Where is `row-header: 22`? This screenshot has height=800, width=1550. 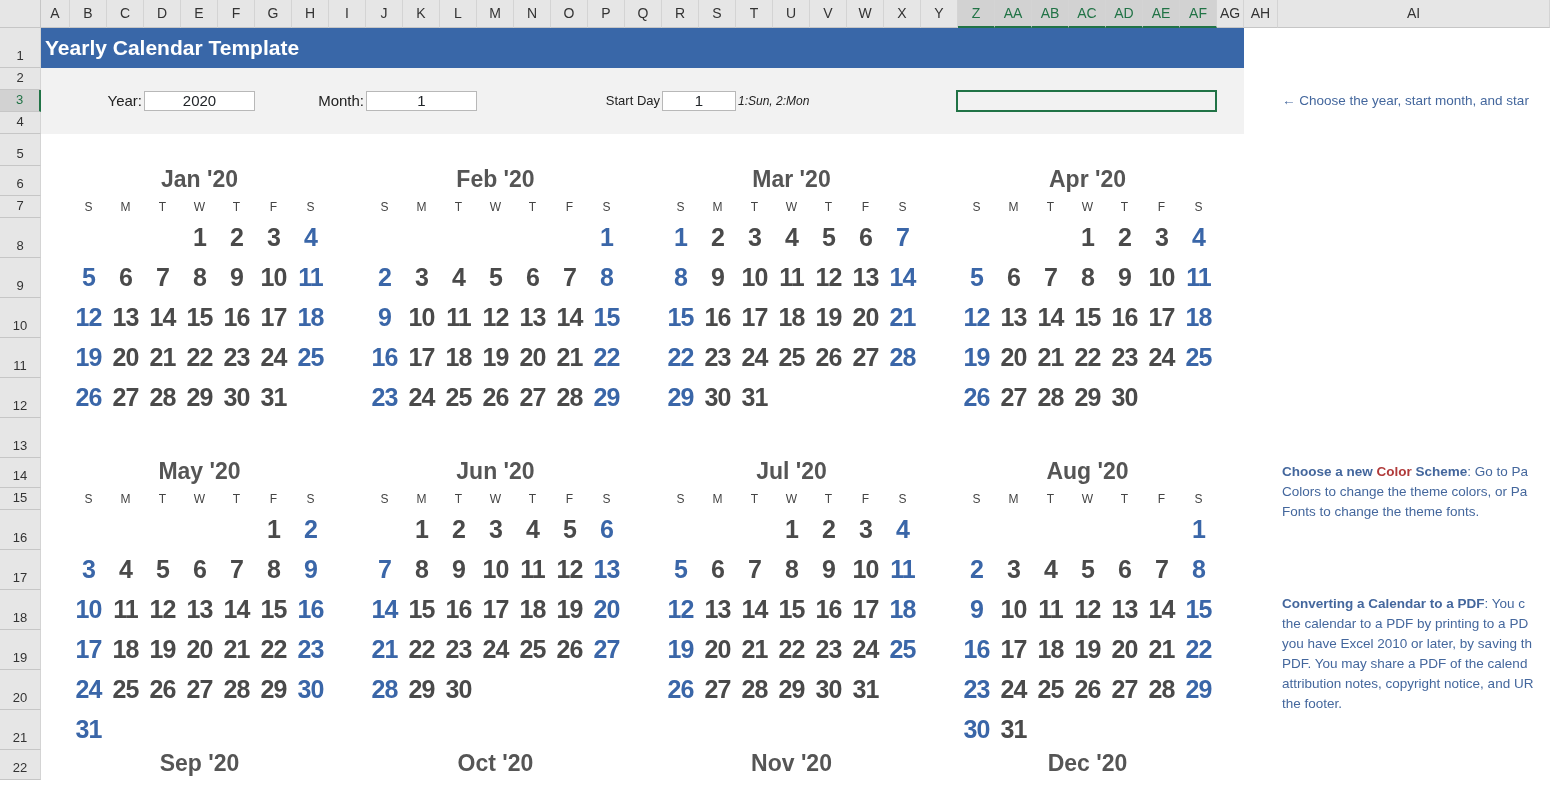
row-header: 22 is located at coordinates (20, 765).